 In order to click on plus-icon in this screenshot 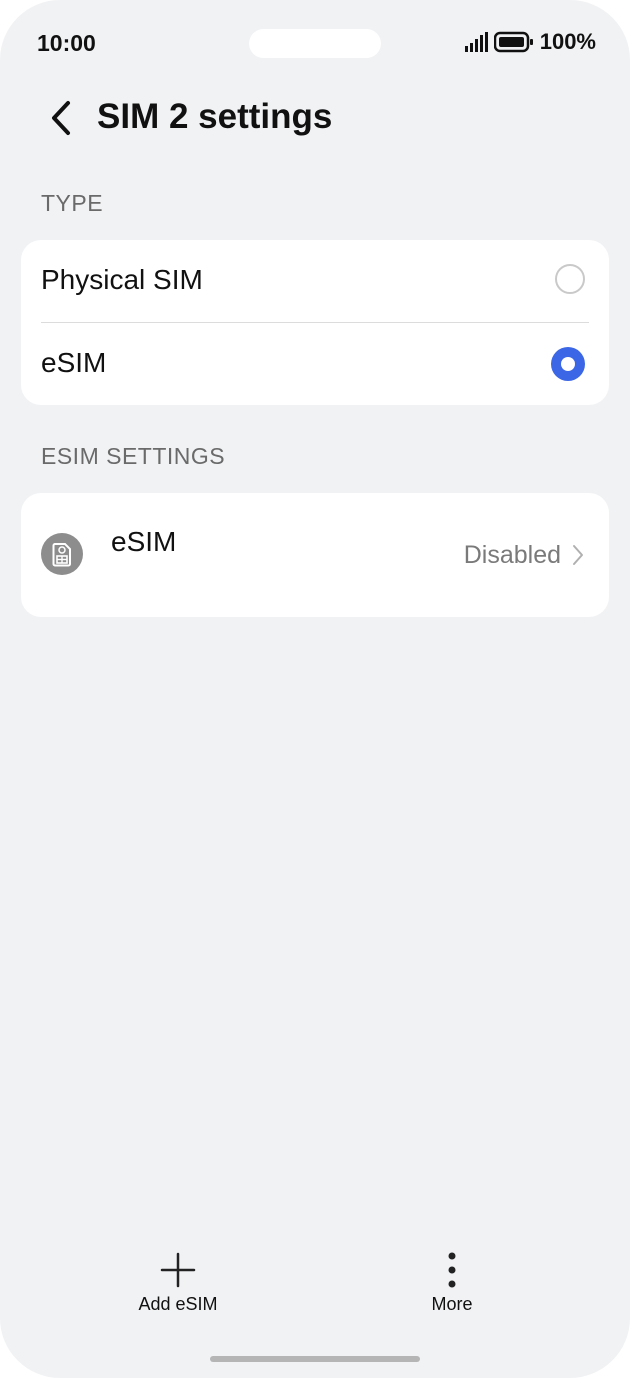, I will do `click(178, 1270)`.